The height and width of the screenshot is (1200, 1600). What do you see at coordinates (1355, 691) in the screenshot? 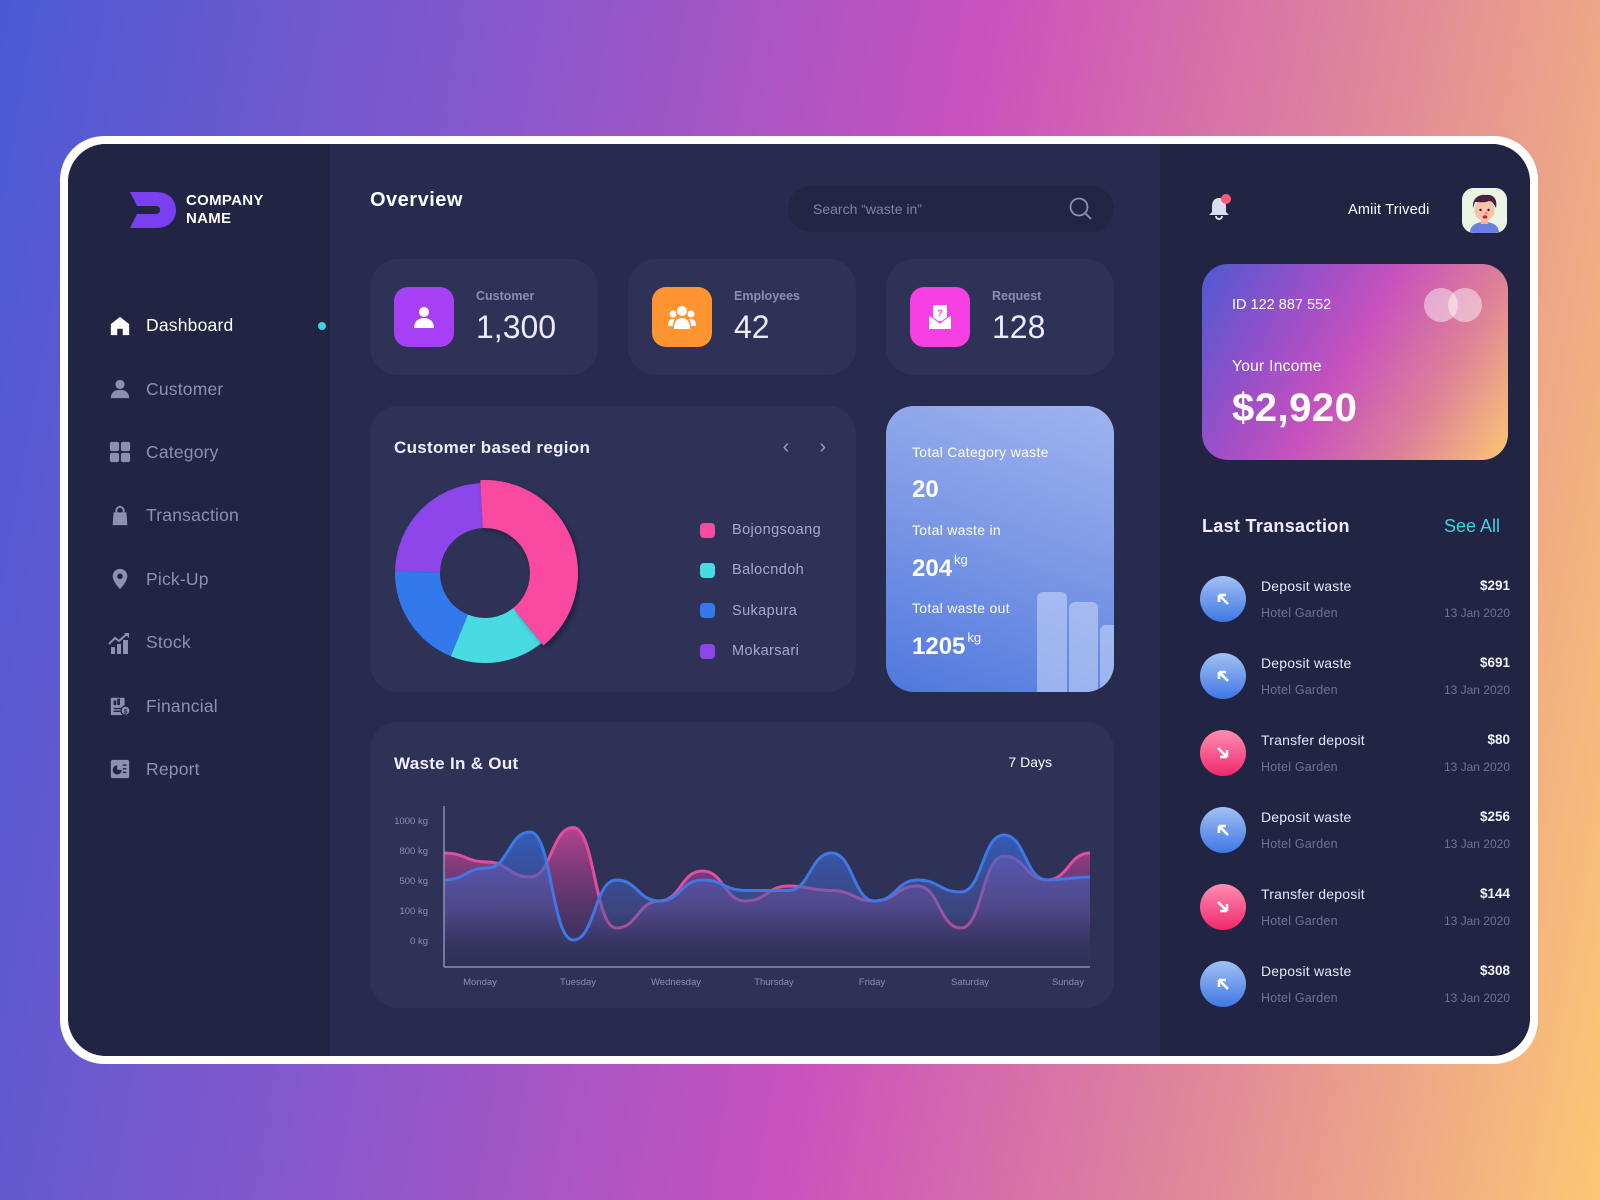
I see `transaction-row: Deposit waste Hotel Garden $691 13 Jan 2020` at bounding box center [1355, 691].